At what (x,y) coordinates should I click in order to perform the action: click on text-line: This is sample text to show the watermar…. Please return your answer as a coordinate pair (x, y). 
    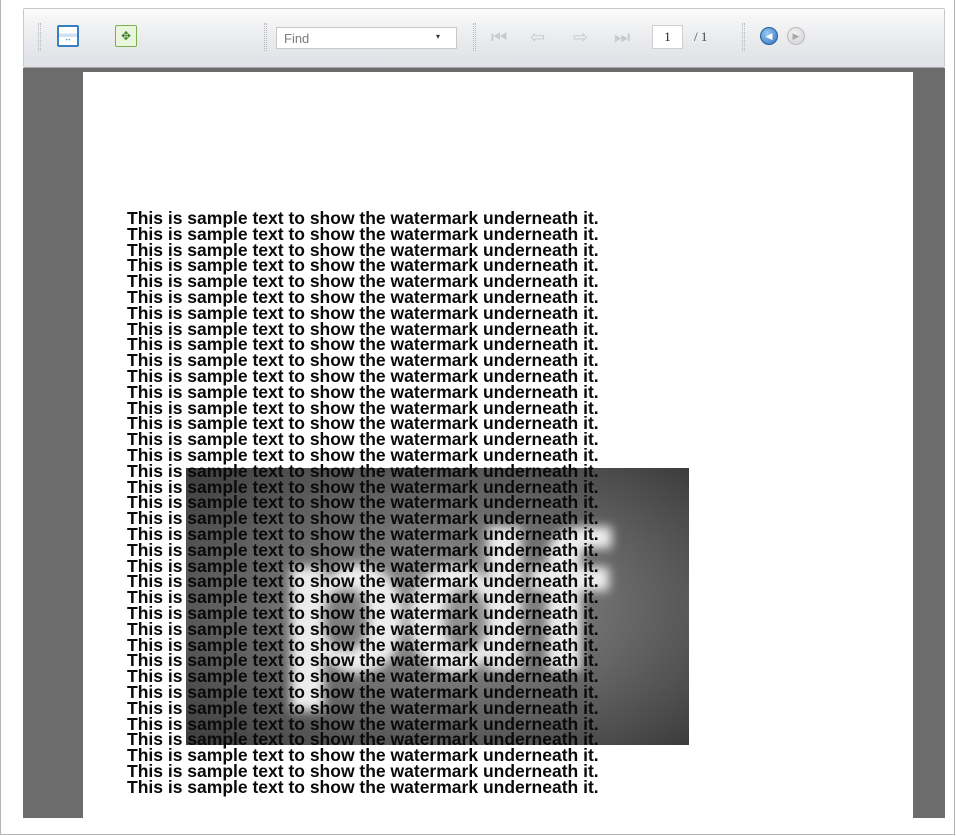
    Looking at the image, I should click on (363, 786).